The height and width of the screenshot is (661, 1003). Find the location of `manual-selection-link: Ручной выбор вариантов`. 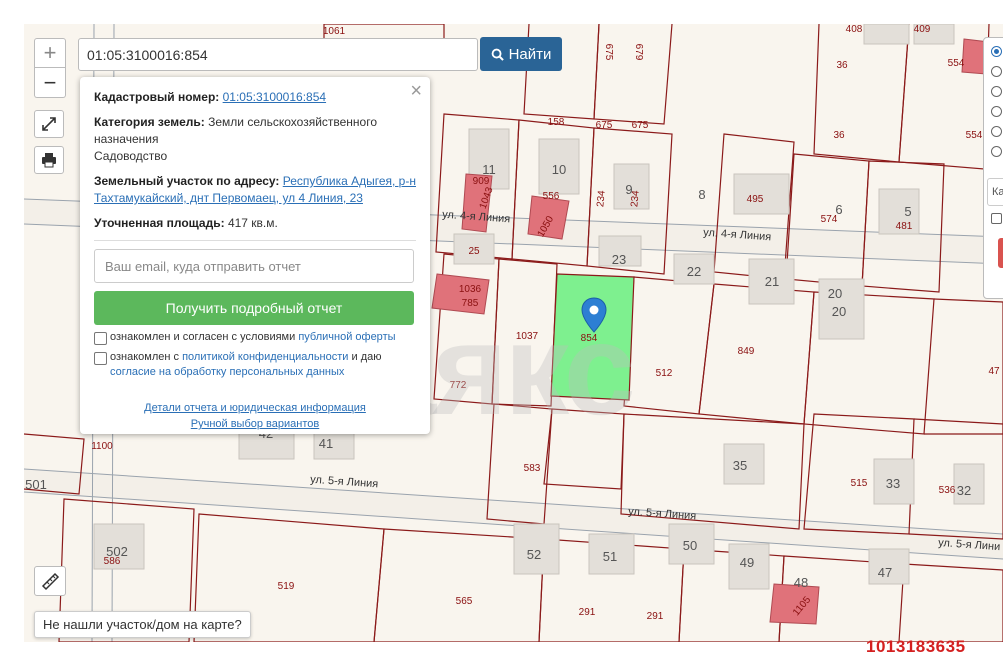

manual-selection-link: Ручной выбор вариантов is located at coordinates (255, 424).